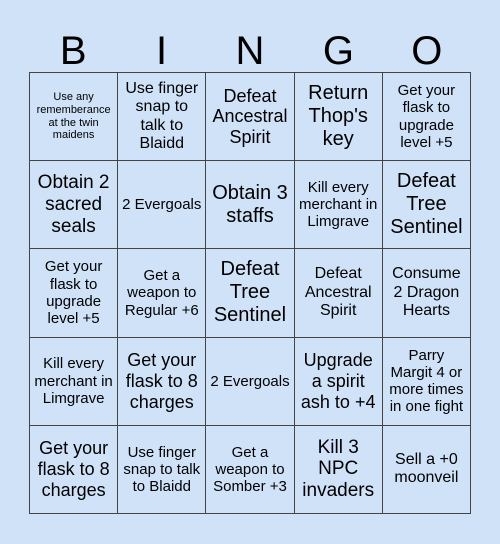  Describe the element at coordinates (338, 469) in the screenshot. I see `bingo-cell: Kill 3 NPC invaders` at that location.